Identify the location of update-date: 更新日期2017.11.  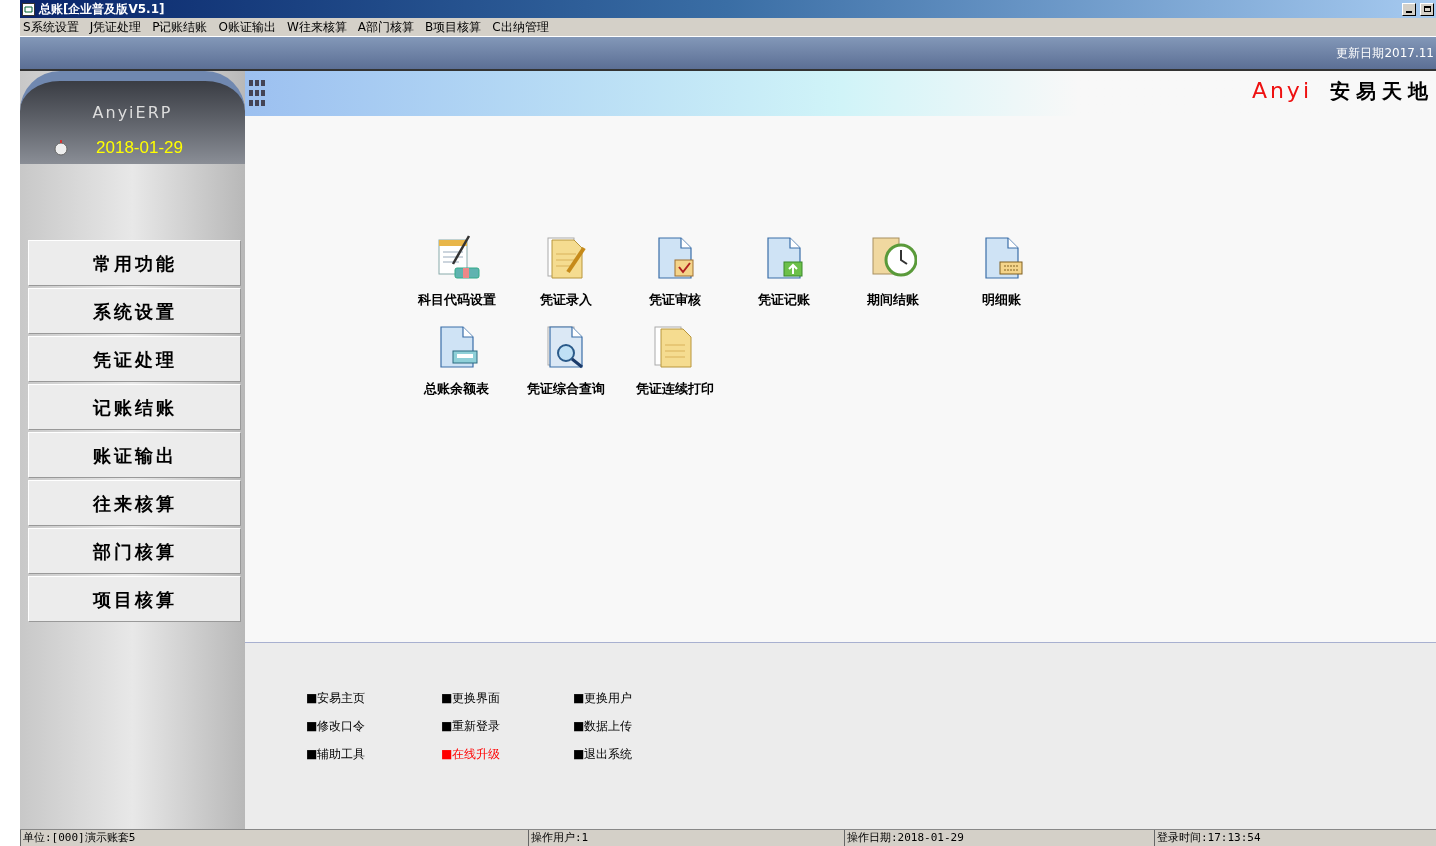
(1385, 53).